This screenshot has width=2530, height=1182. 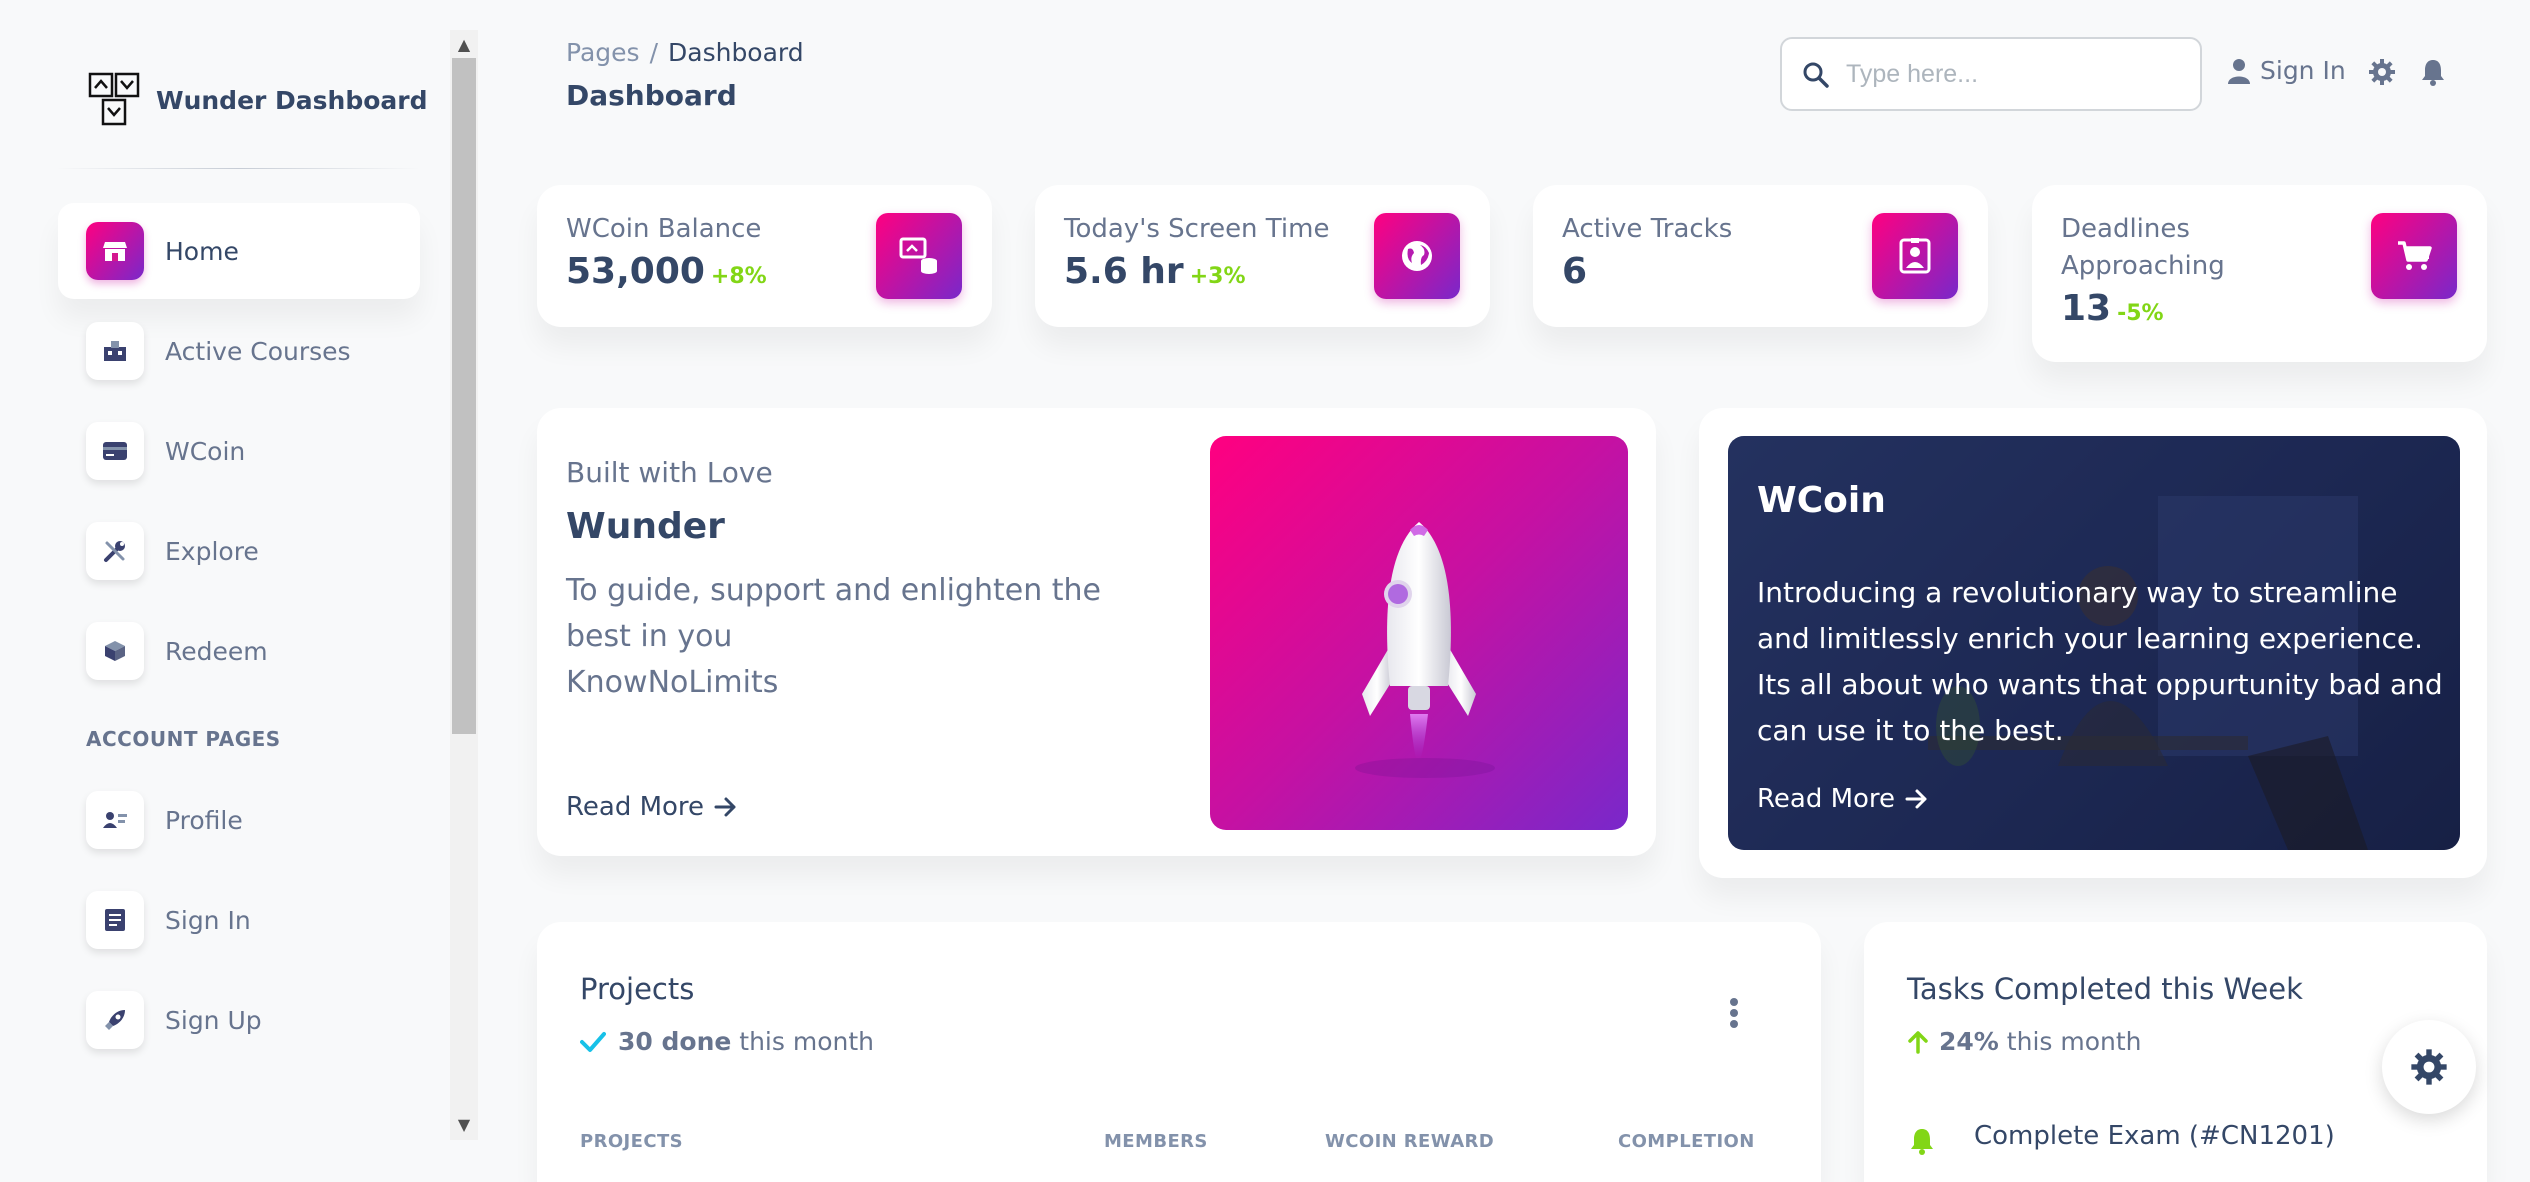 I want to click on arrow-up-icon, so click(x=1918, y=1042).